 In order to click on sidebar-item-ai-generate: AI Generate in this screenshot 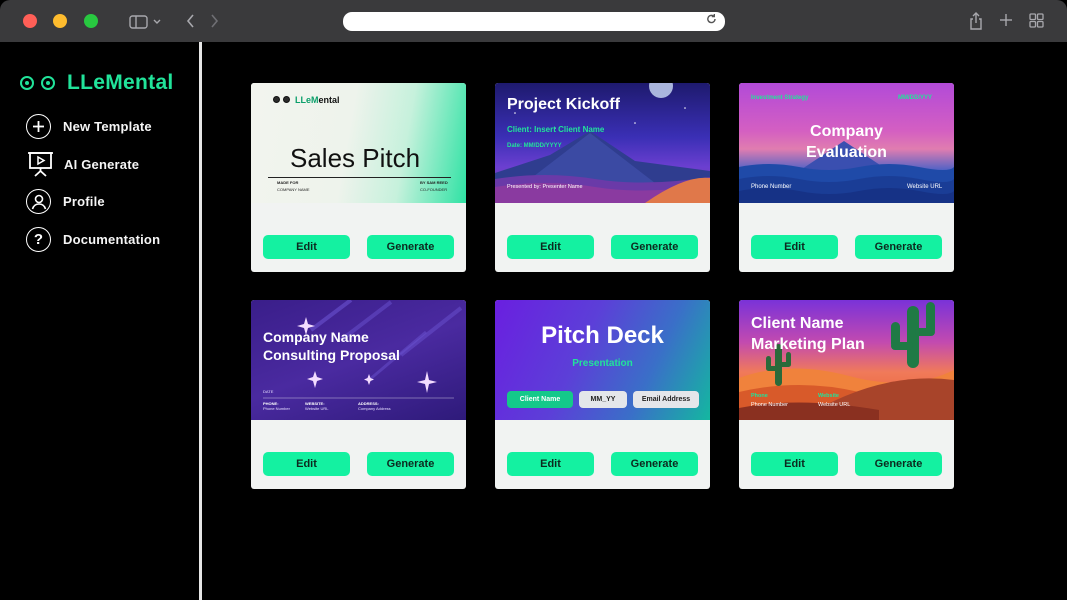, I will do `click(83, 164)`.